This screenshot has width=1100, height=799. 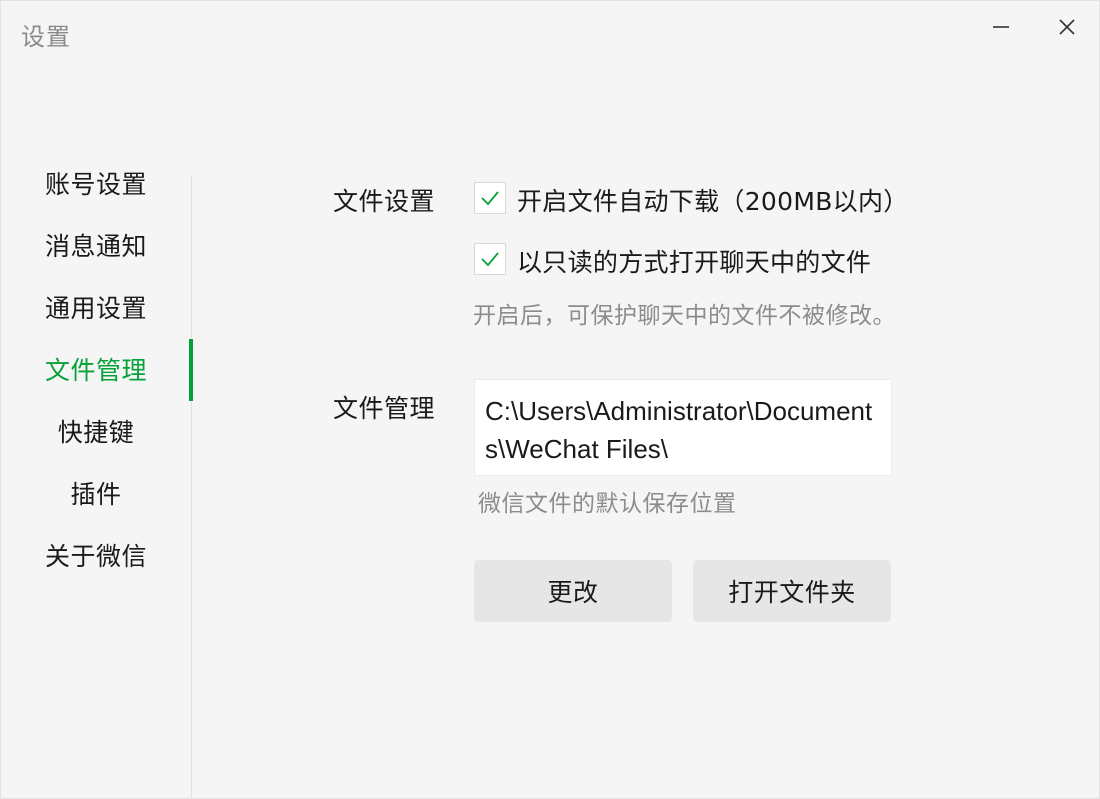 I want to click on read-only-label: 以只读的方式打开聊天中的文件, so click(x=694, y=261).